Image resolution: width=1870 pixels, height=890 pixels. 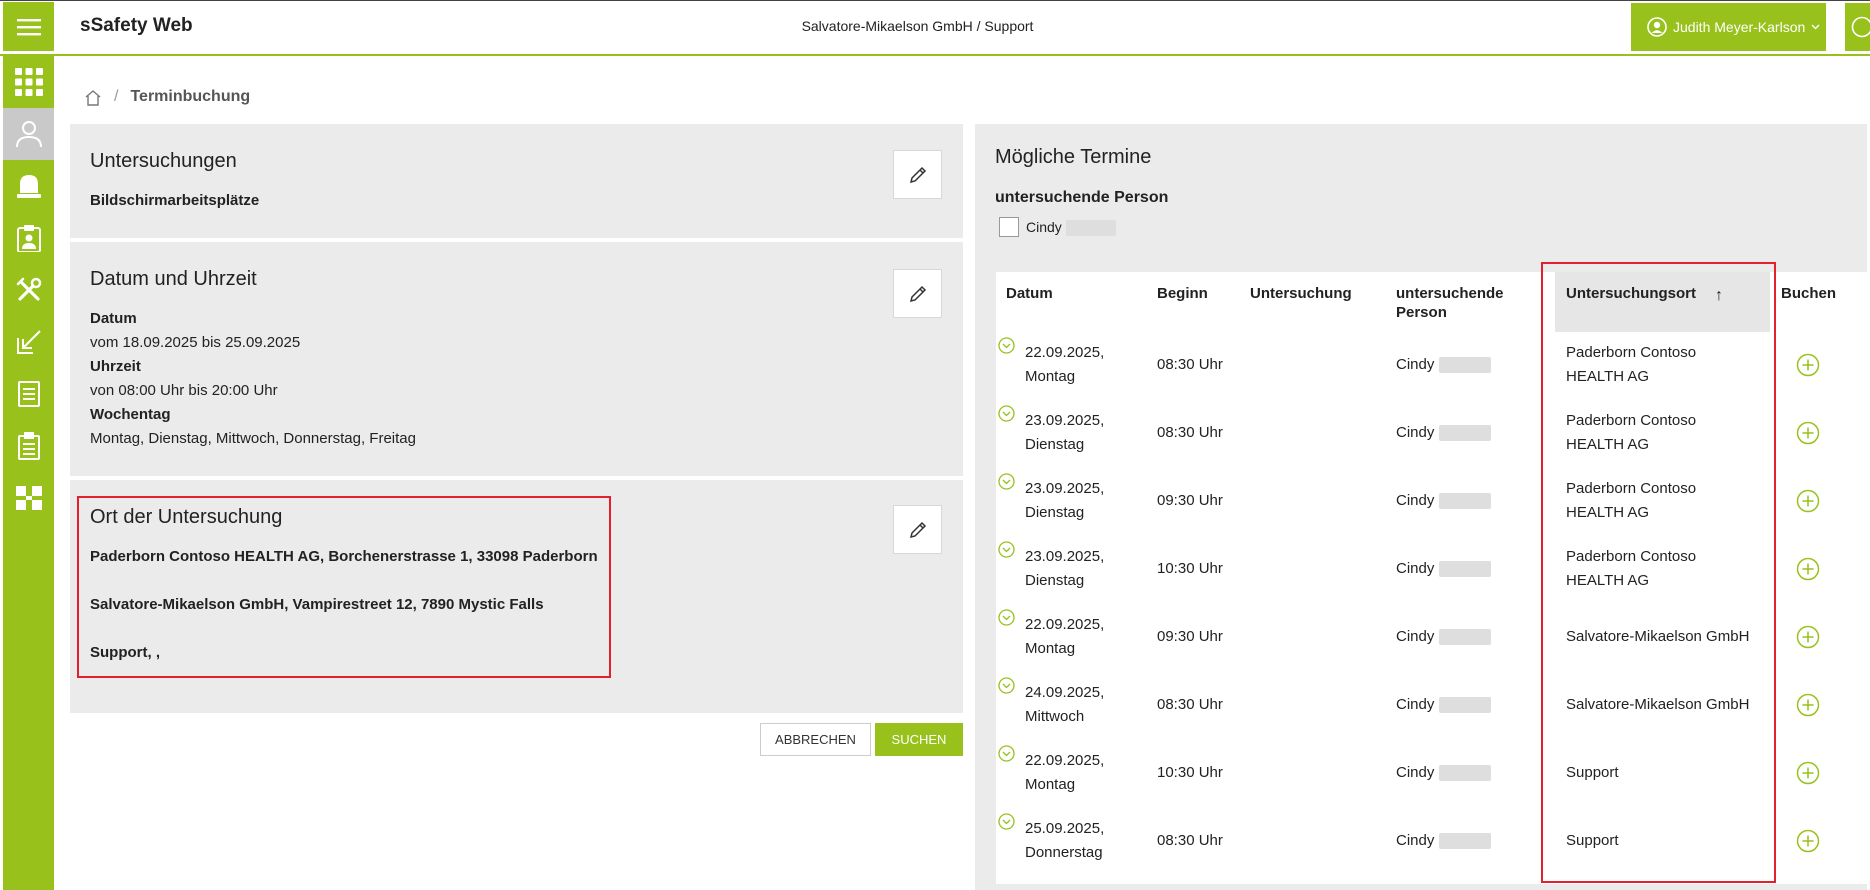 I want to click on highlight-box-ort, so click(x=344, y=587).